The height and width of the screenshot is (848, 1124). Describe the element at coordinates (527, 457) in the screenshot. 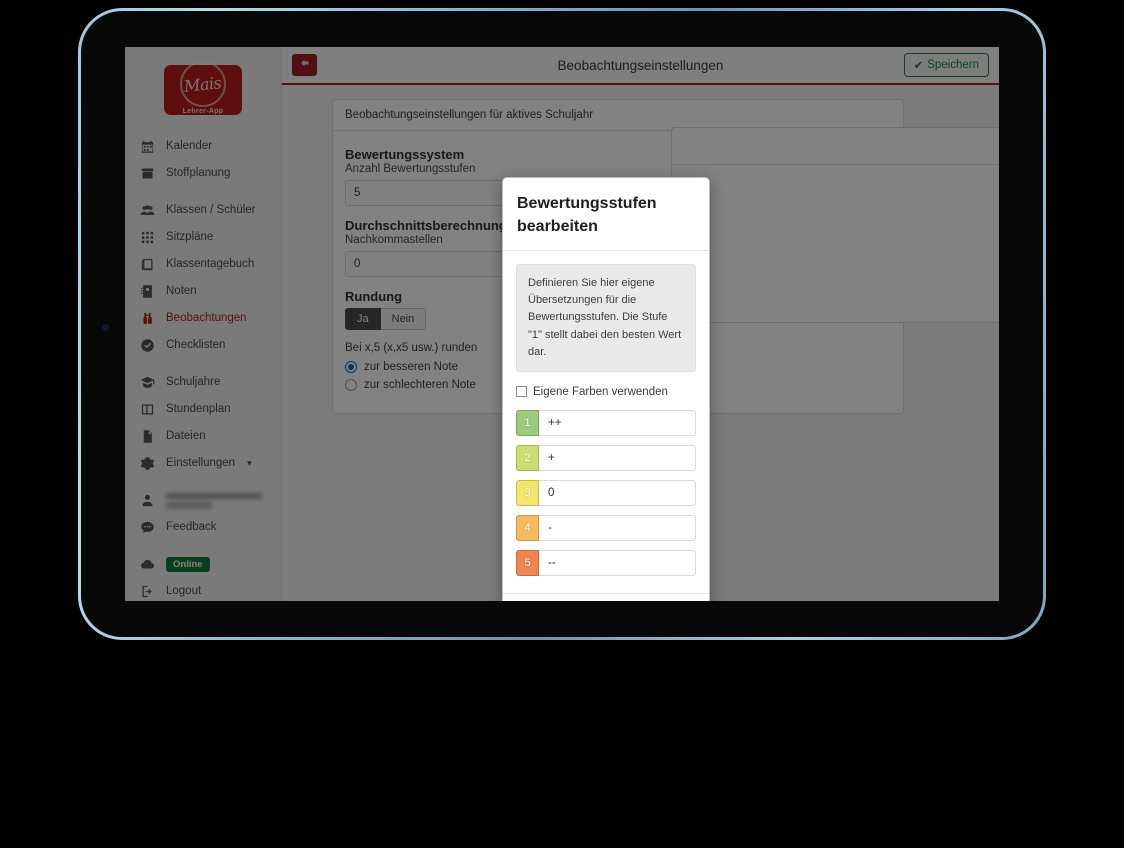

I see `level-swatch-2: 2` at that location.